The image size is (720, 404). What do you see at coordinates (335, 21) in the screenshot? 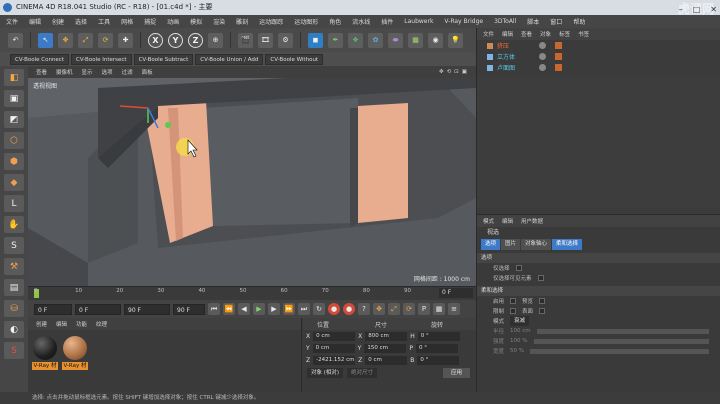
I see `menu-item: 角色` at bounding box center [335, 21].